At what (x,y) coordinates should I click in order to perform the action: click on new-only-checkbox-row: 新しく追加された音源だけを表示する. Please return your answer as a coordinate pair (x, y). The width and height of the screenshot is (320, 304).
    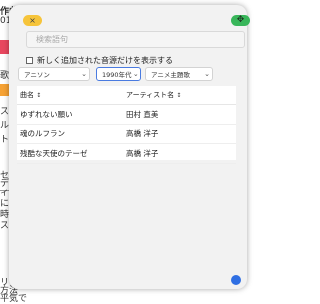
    Looking at the image, I should click on (99, 60).